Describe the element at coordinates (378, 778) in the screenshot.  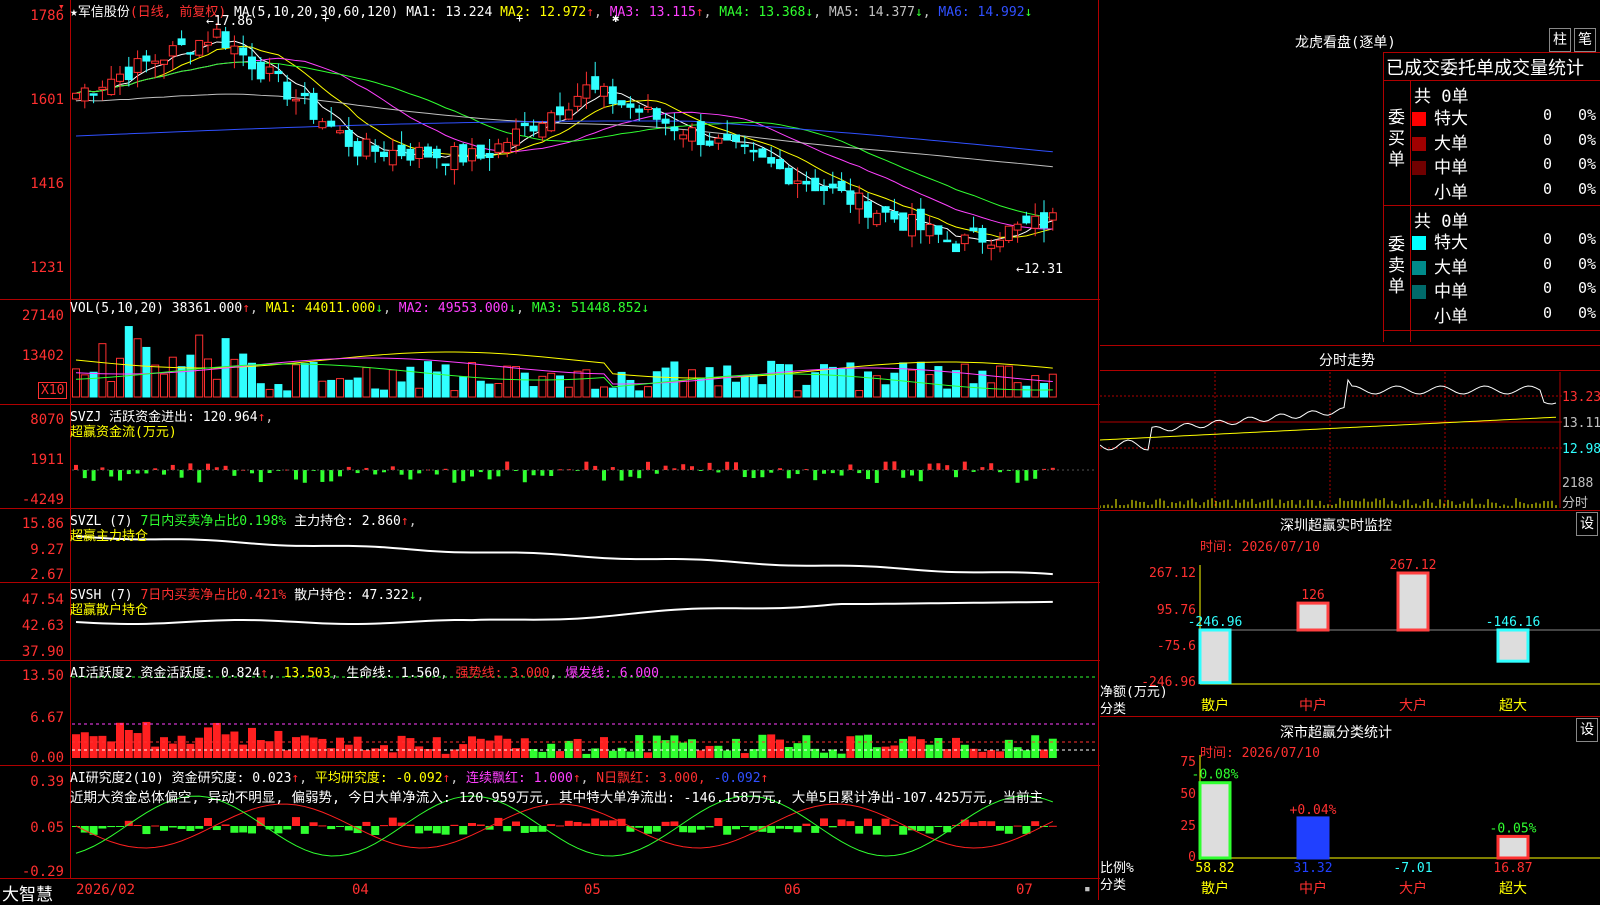
I see `ai2-v2: 平均研究度: -0.092` at that location.